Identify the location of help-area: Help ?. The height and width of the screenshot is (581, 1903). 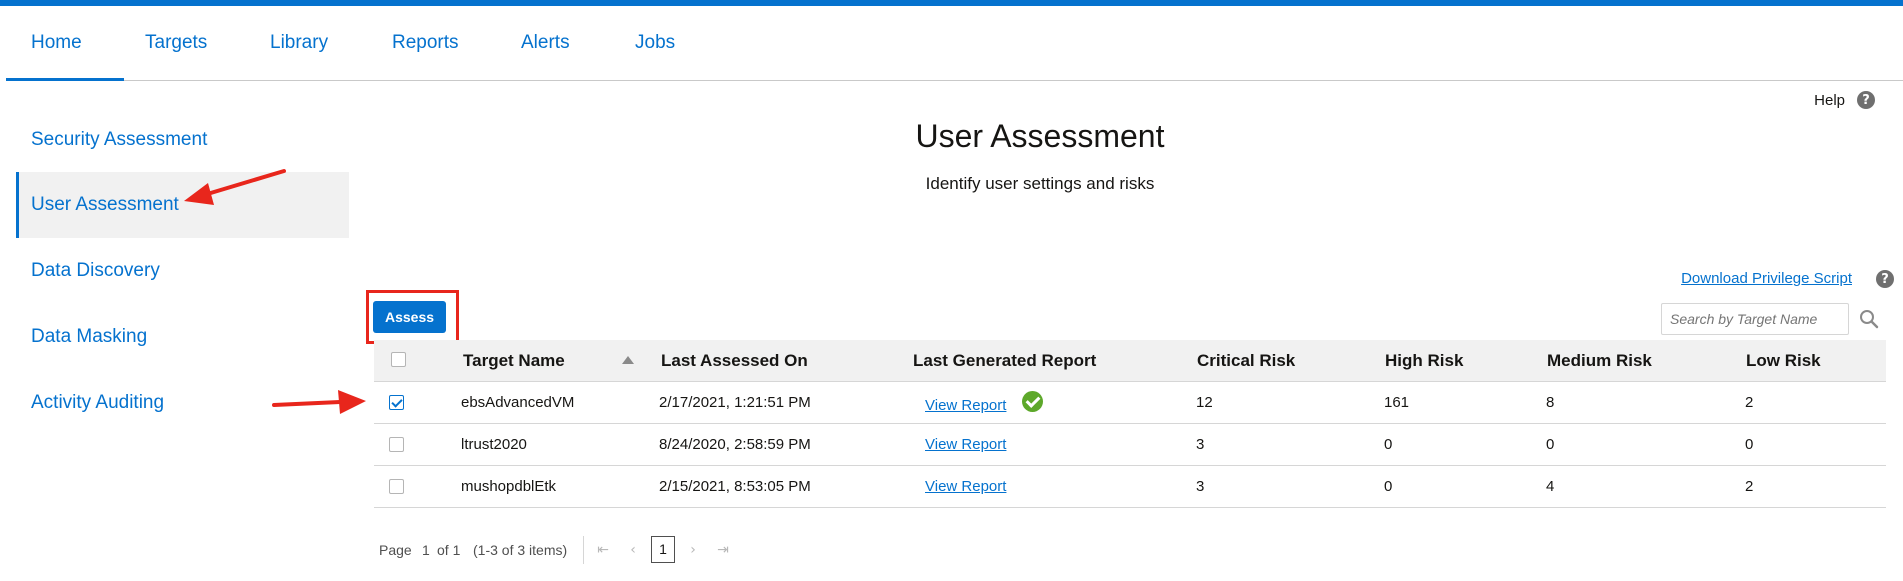
(1844, 100).